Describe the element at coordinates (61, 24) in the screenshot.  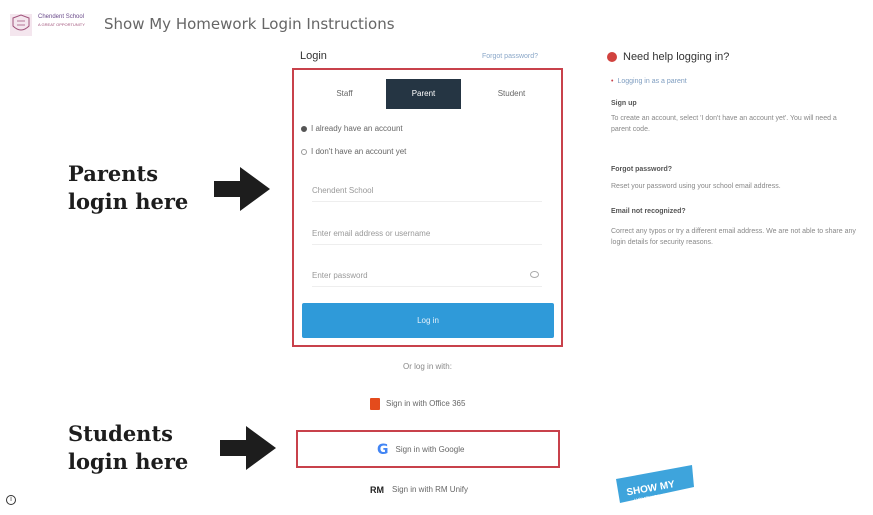
I see `school-tagline: A GREAT OPPORTUNITY` at that location.